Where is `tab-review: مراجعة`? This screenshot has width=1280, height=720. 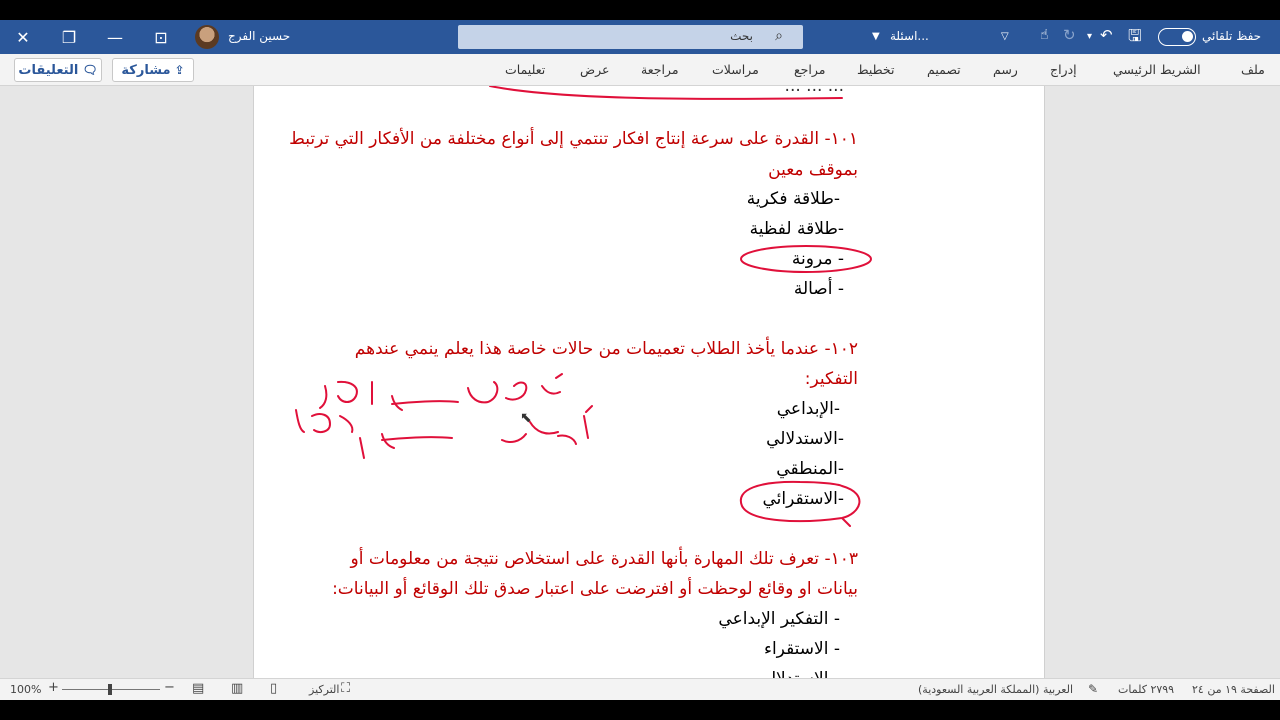 tab-review: مراجعة is located at coordinates (660, 69).